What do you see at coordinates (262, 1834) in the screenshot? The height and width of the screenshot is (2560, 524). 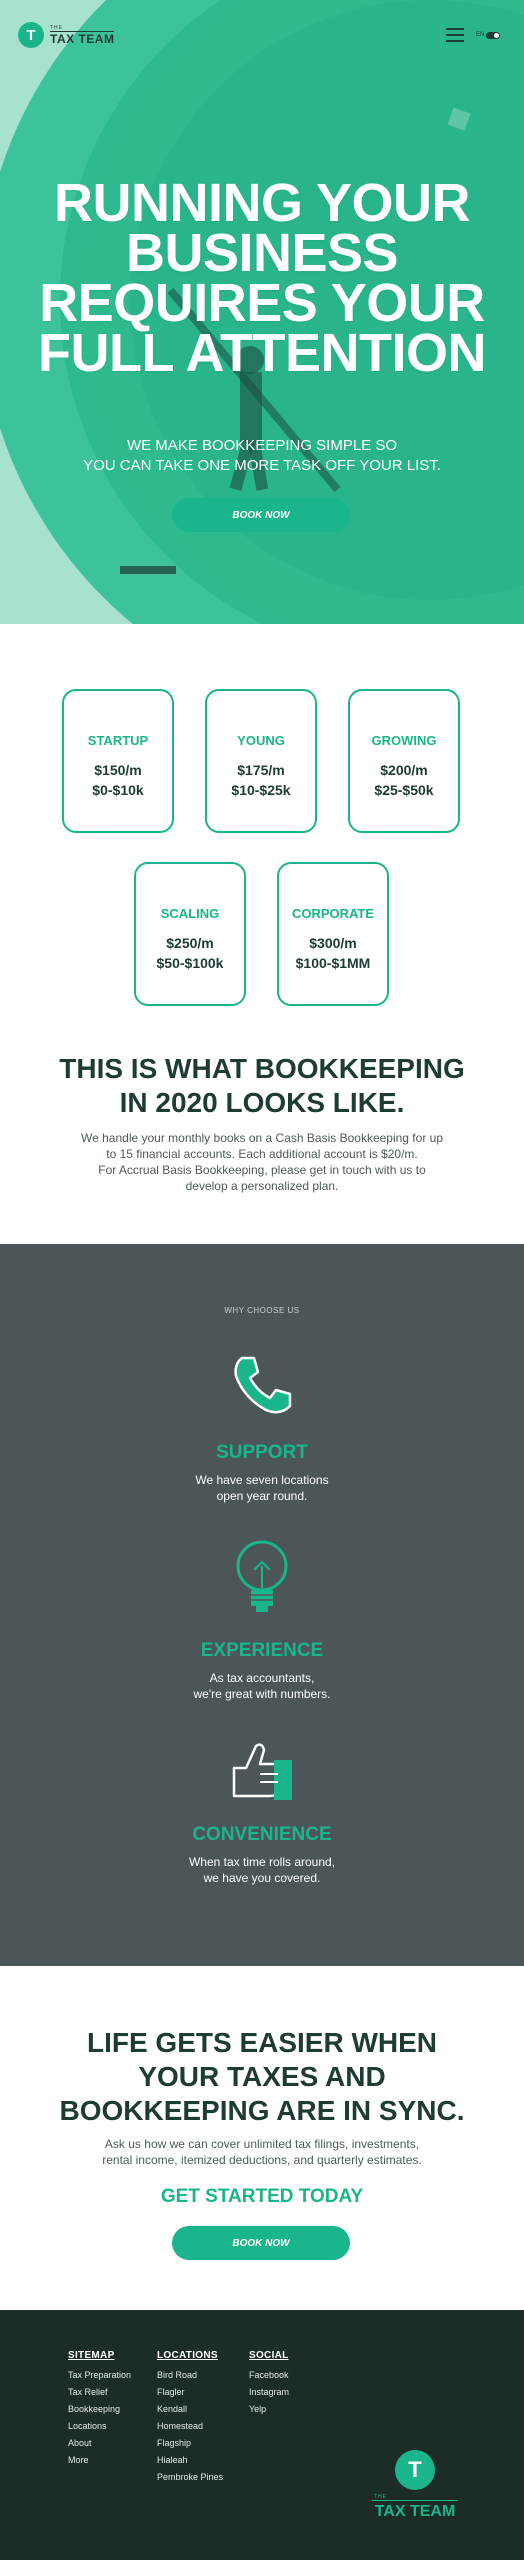 I see `feature-title-convenience: CONVENIENCE` at bounding box center [262, 1834].